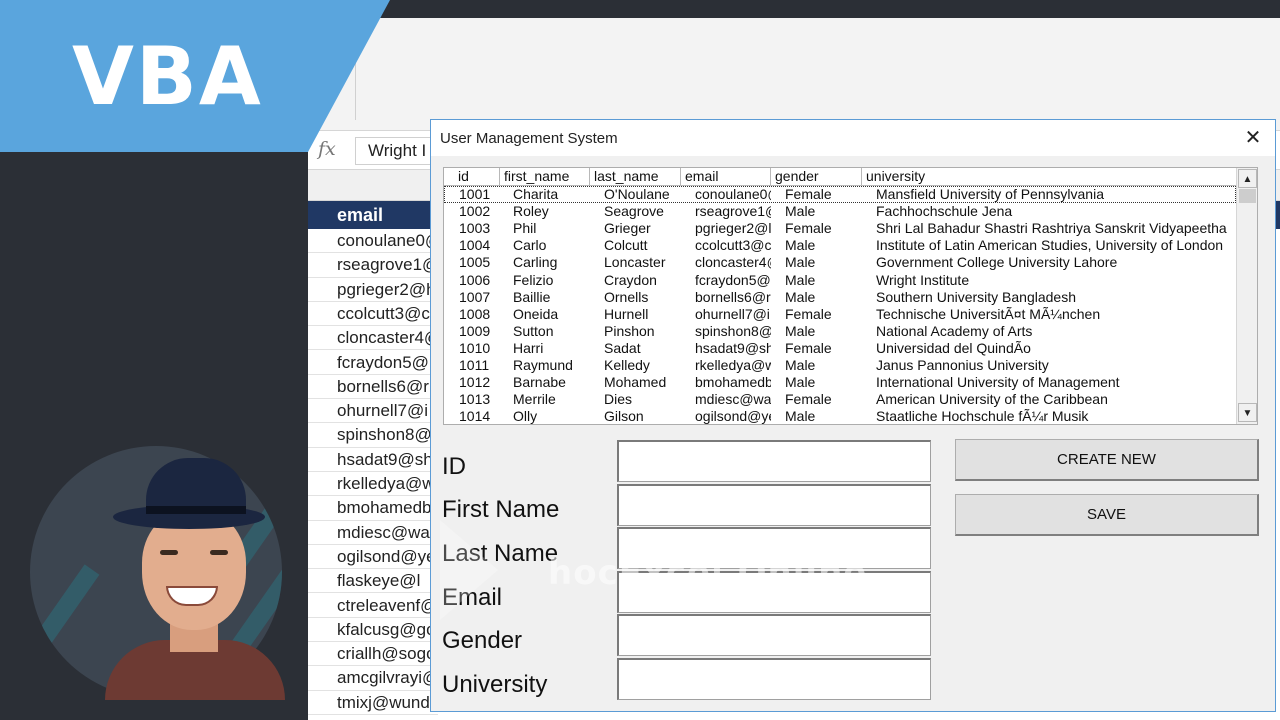 The image size is (1280, 720). What do you see at coordinates (733, 365) in the screenshot?
I see `cell-email: rkelledya@w` at bounding box center [733, 365].